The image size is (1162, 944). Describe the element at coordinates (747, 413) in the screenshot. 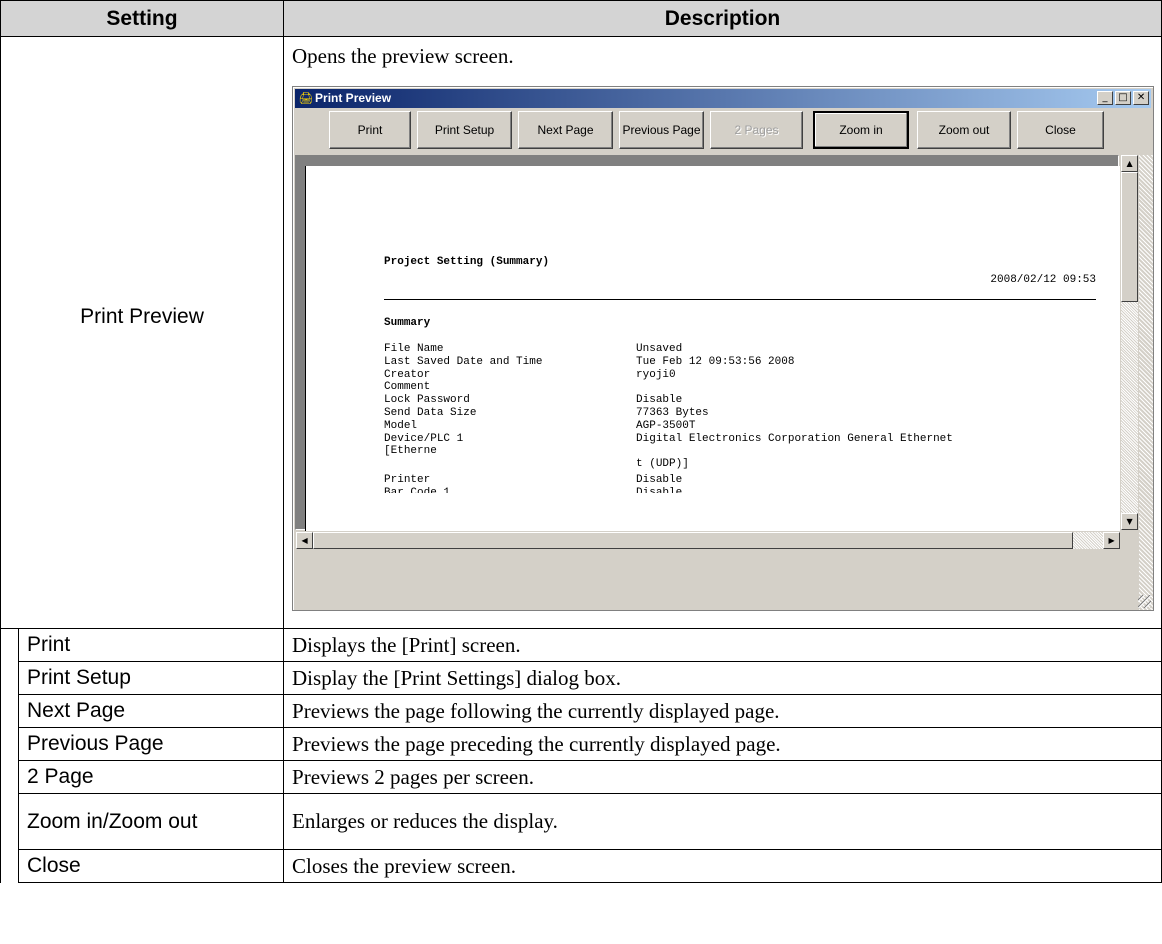

I see `summary-row: Send Data Size 77363 Bytes` at that location.